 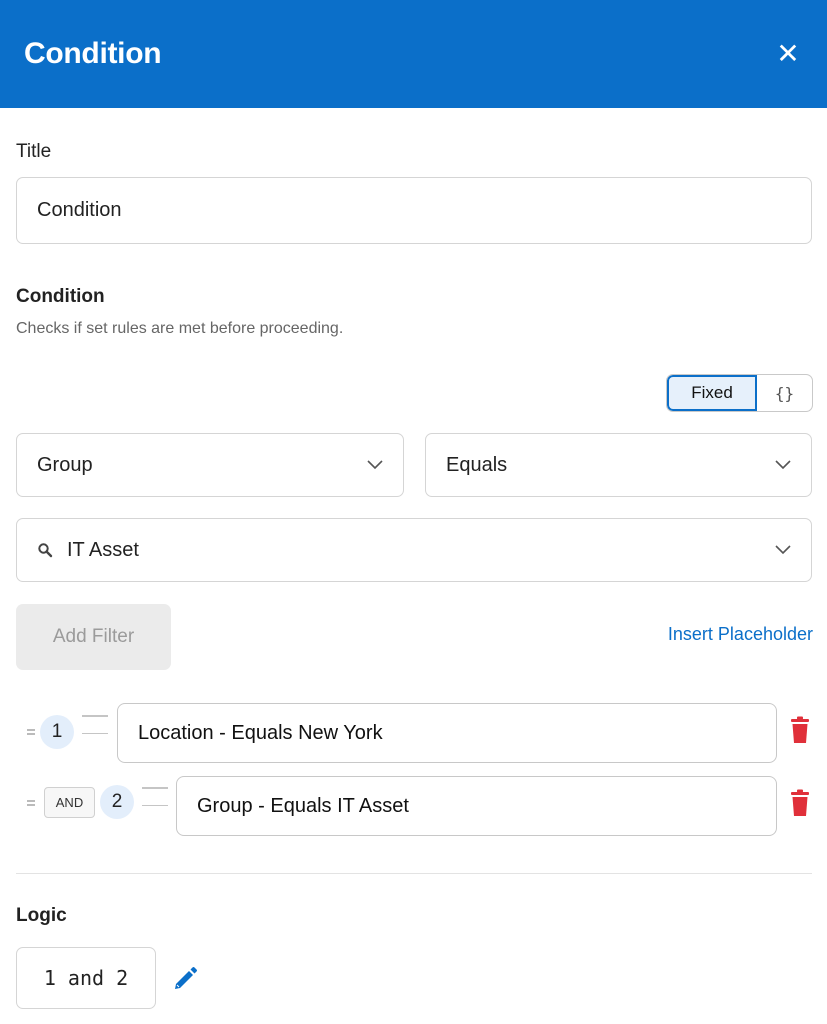 What do you see at coordinates (210, 465) in the screenshot?
I see `field-select: Group` at bounding box center [210, 465].